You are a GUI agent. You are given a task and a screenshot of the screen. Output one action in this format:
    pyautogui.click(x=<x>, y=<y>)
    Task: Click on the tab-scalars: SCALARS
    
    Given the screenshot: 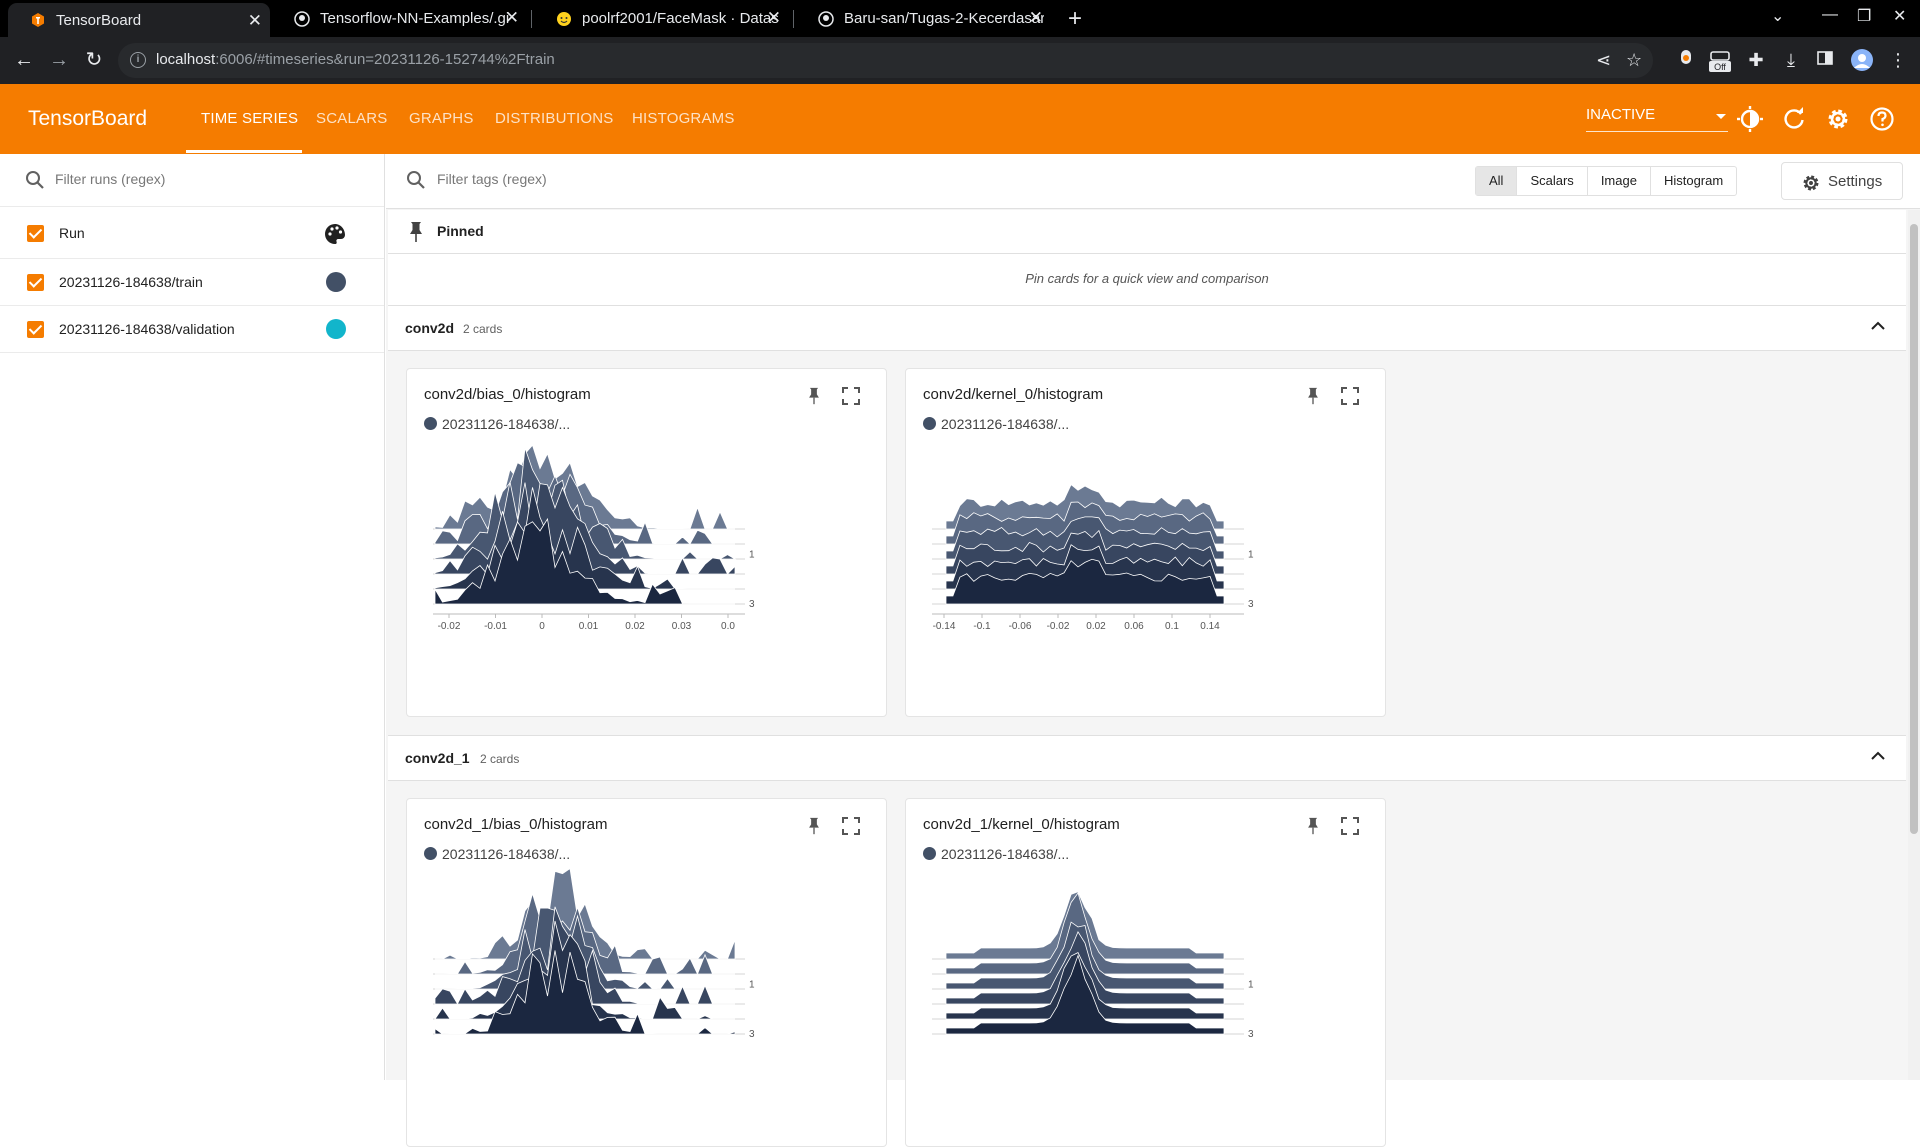 What is the action you would take?
    pyautogui.click(x=351, y=118)
    